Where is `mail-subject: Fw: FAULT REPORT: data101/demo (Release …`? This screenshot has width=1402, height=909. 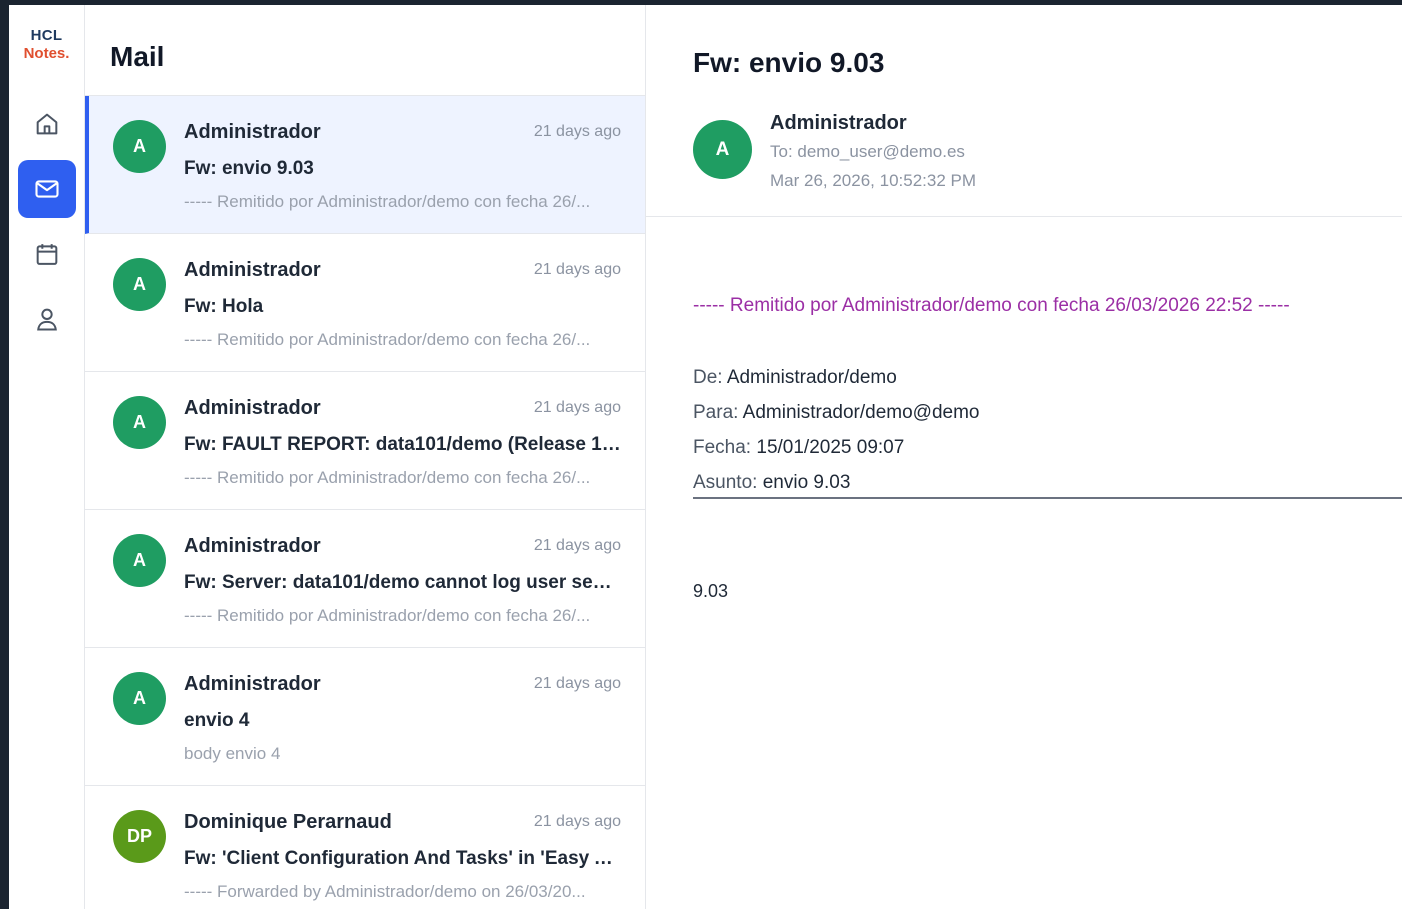 mail-subject: Fw: FAULT REPORT: data101/demo (Release … is located at coordinates (402, 444).